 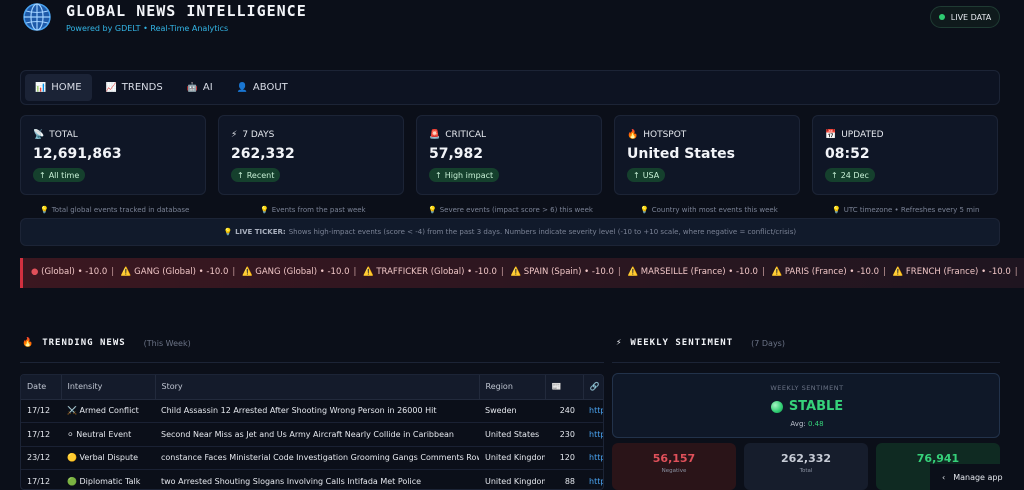 I want to click on live-data-badge: LIVE DATA, so click(x=965, y=17).